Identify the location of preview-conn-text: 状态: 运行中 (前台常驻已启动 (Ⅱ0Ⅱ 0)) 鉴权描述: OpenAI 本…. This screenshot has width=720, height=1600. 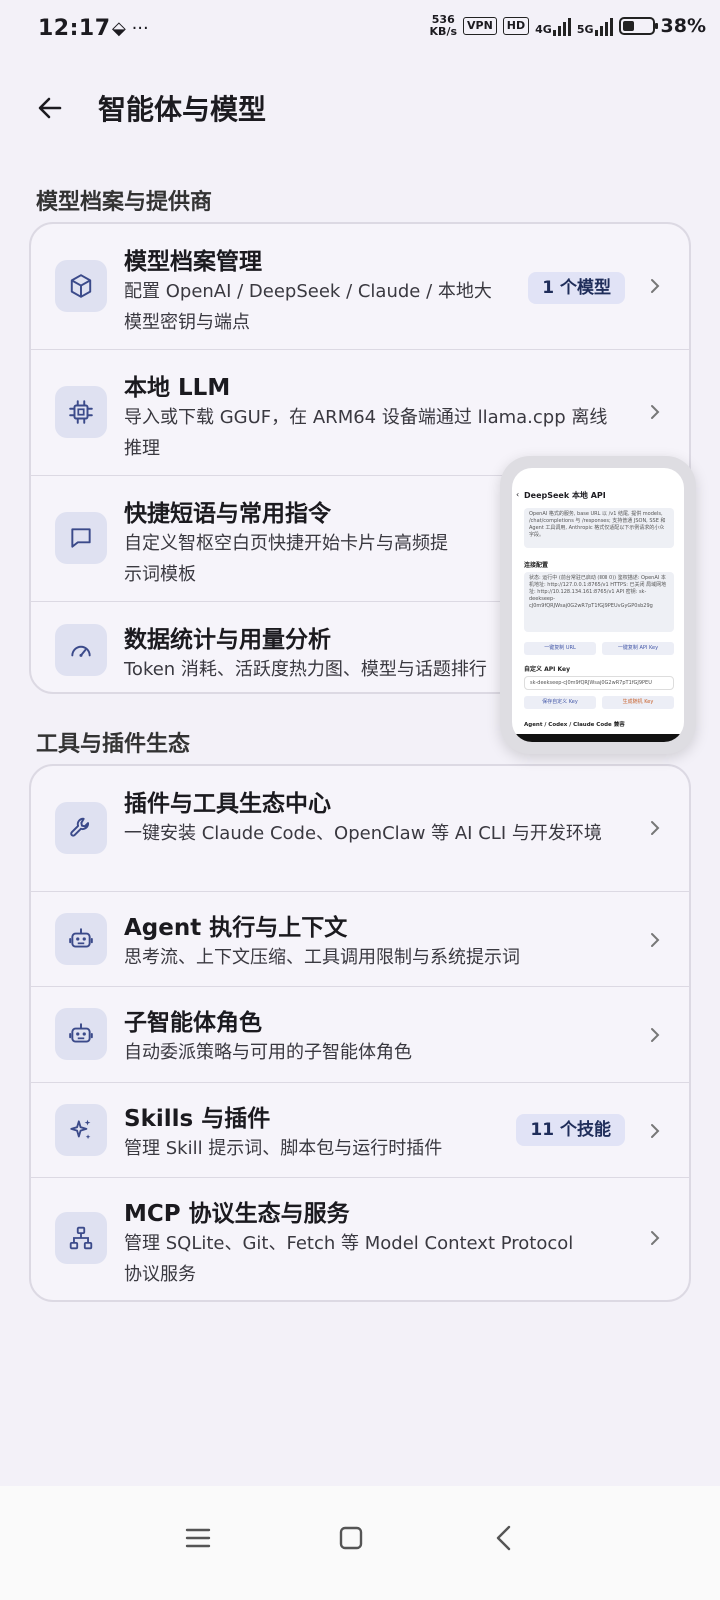
(599, 602).